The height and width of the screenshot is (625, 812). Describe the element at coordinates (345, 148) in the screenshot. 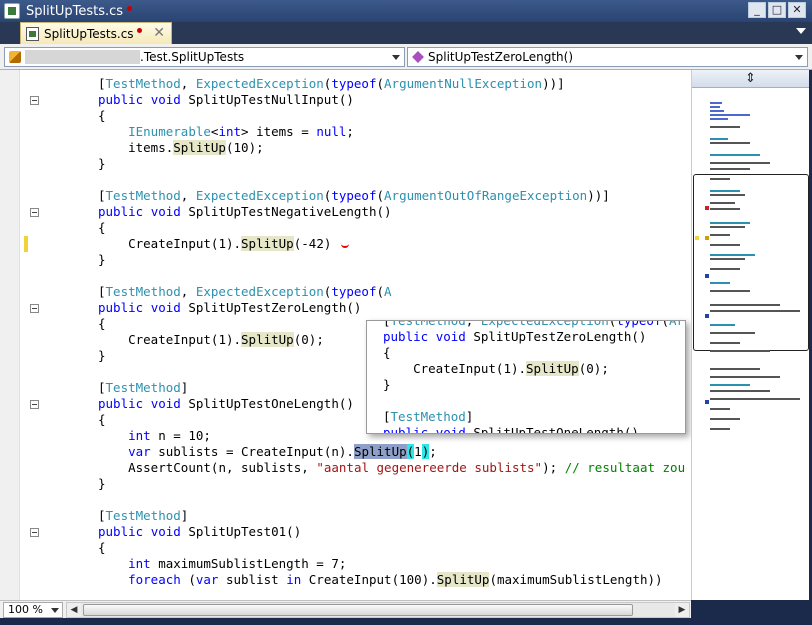

I see `code-line: items.SplitUp(10);` at that location.